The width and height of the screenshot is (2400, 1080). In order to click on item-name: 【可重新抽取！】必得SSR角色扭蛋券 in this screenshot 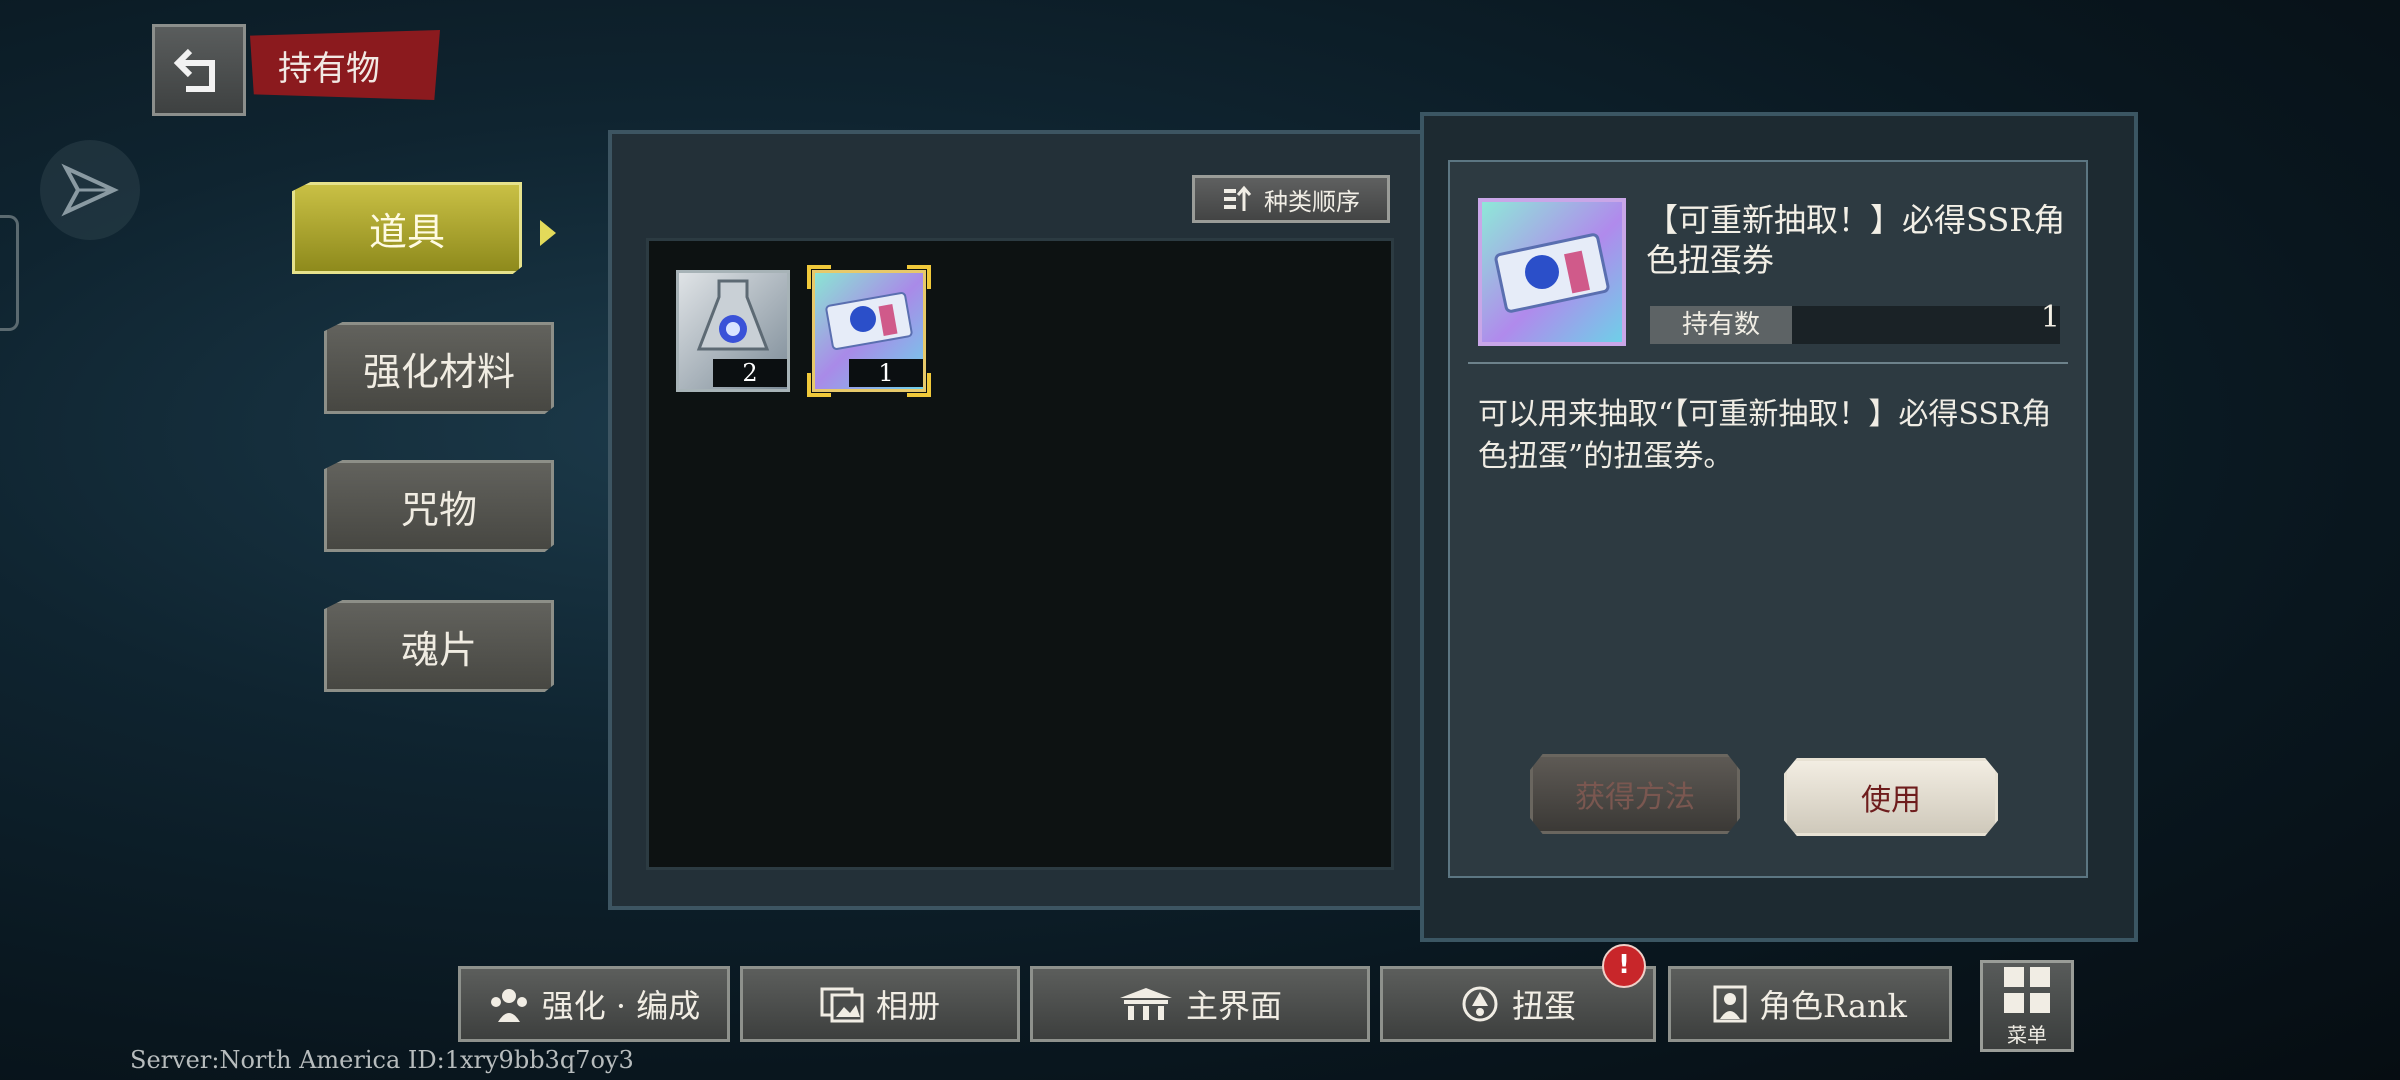, I will do `click(1856, 240)`.